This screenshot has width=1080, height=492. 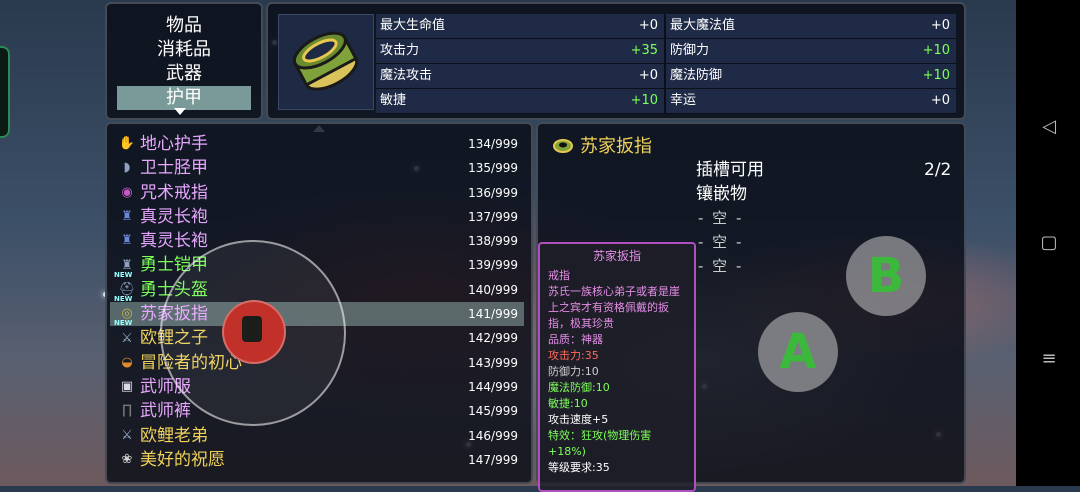 I want to click on category-weapons: 武器, so click(x=184, y=74).